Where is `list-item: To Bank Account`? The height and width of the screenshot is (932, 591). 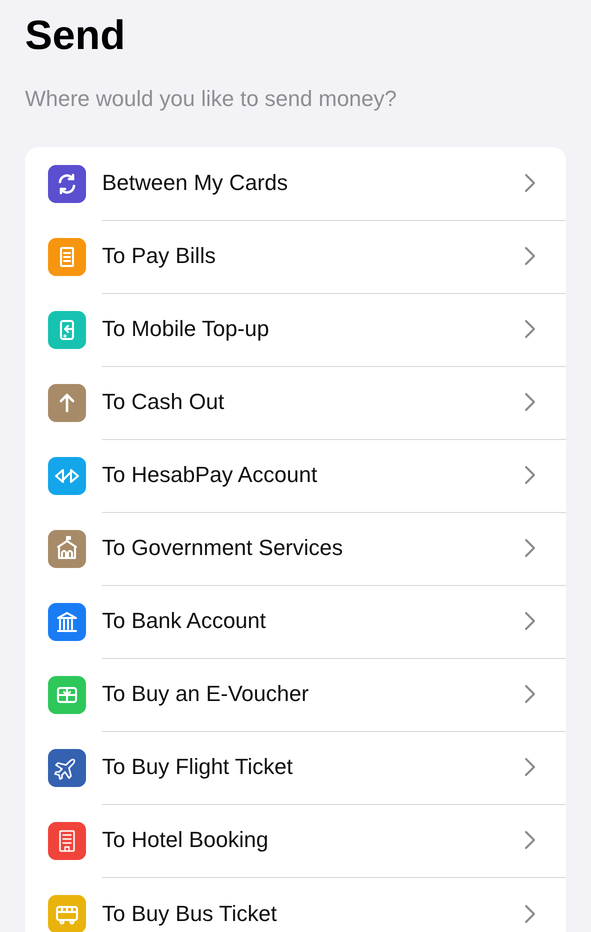 list-item: To Bank Account is located at coordinates (295, 621).